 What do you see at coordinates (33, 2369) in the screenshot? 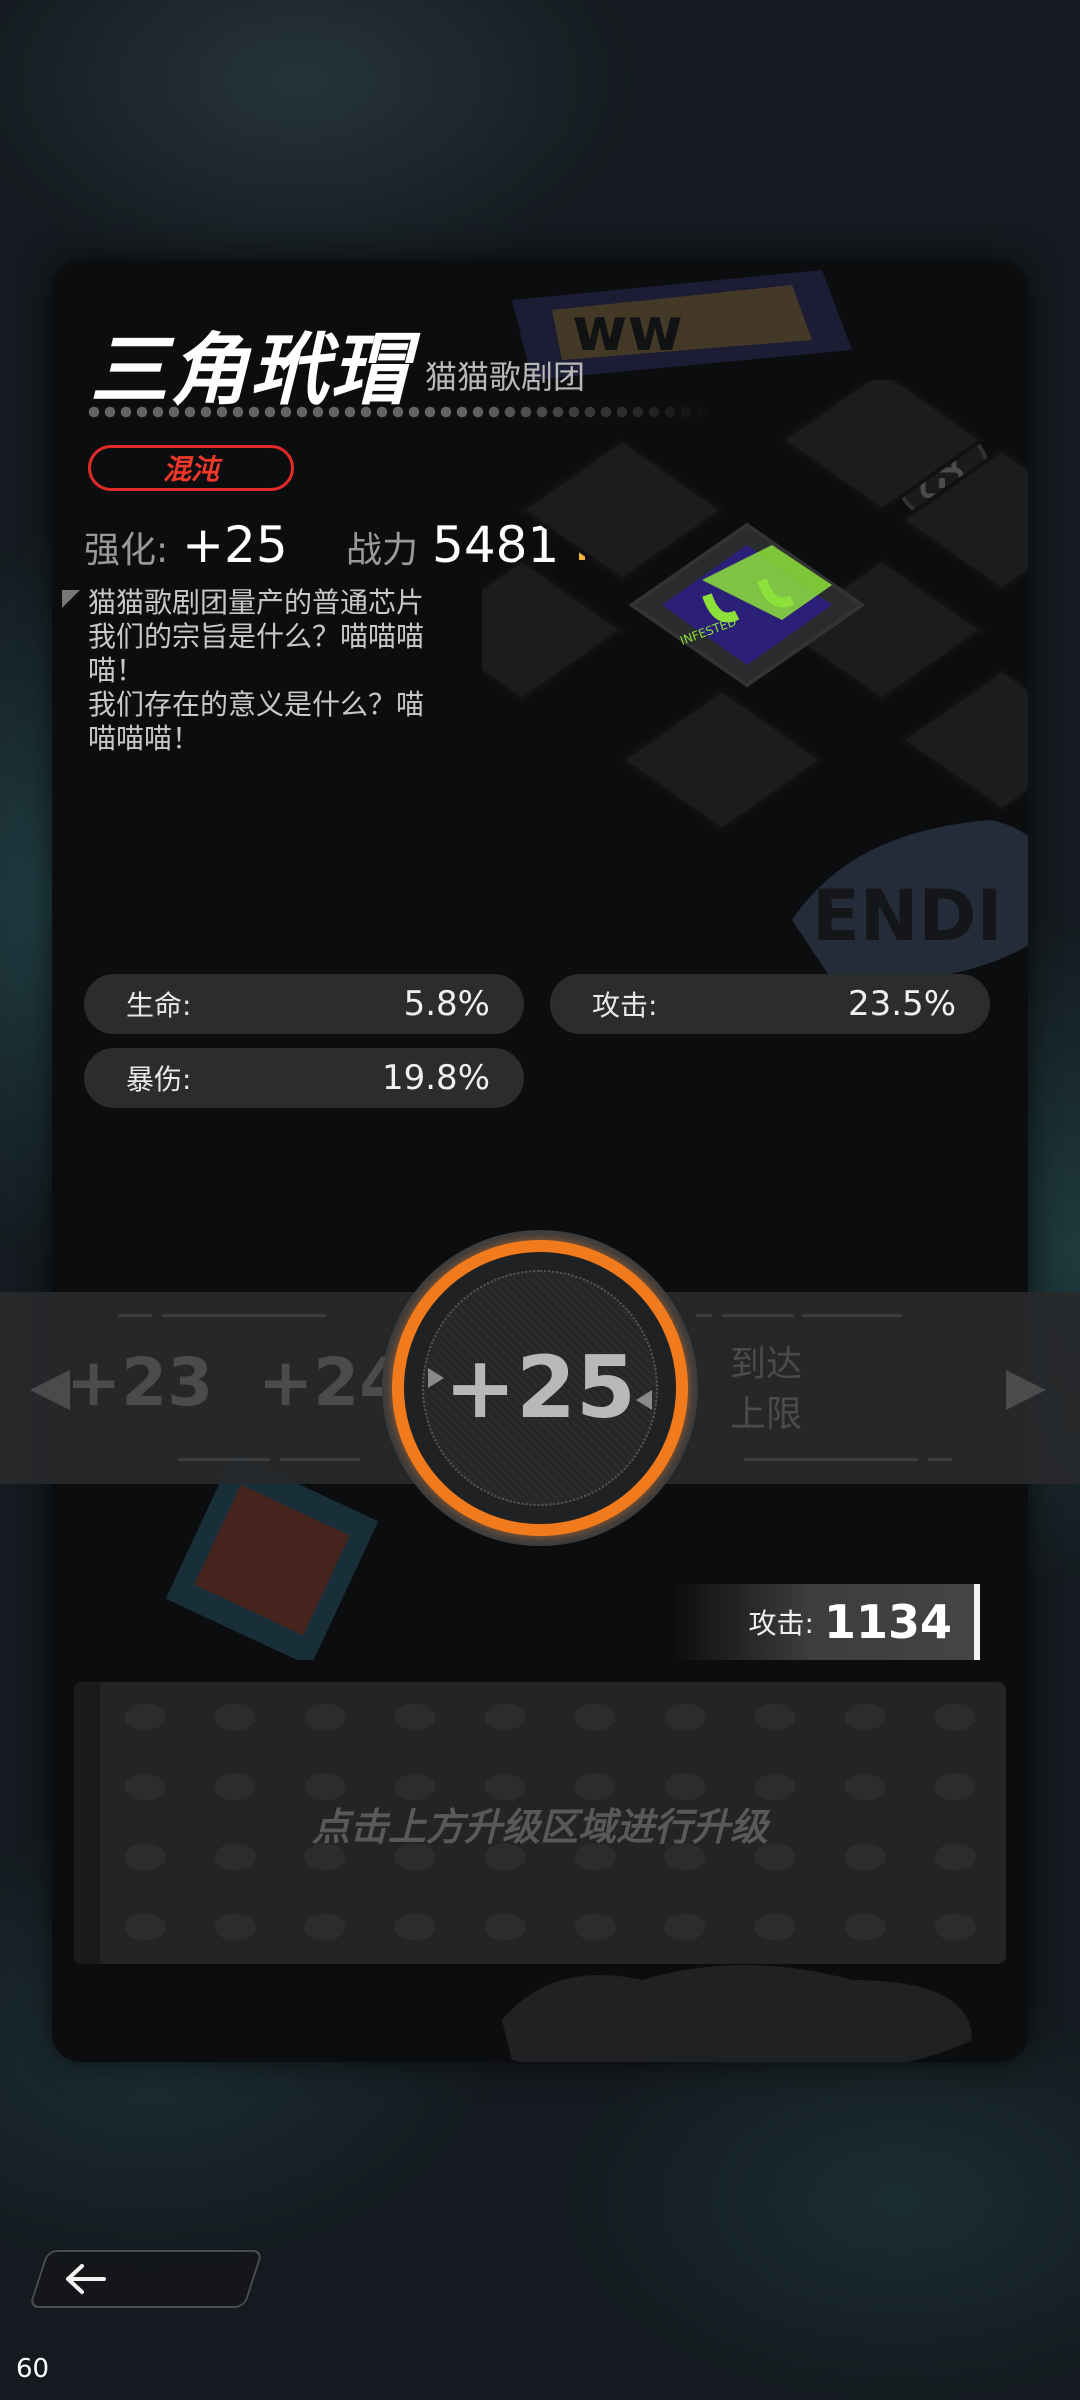
I see `fps-counter: 60` at bounding box center [33, 2369].